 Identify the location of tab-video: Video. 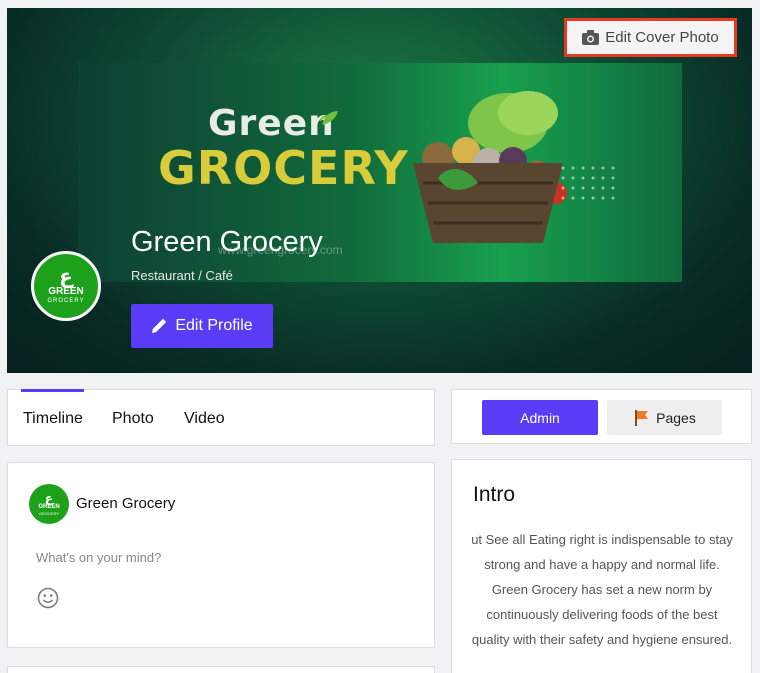
(204, 419).